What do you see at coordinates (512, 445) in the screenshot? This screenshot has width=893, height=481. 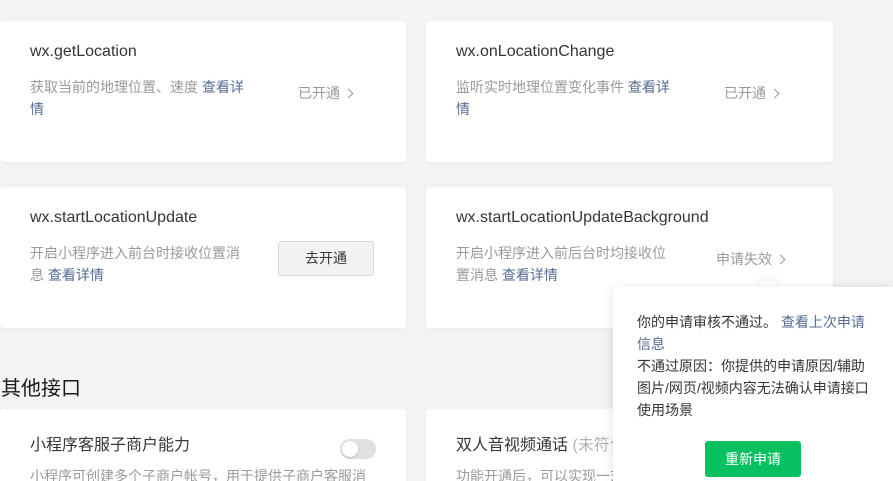 I see `api-title-text: 双人音视频通话` at bounding box center [512, 445].